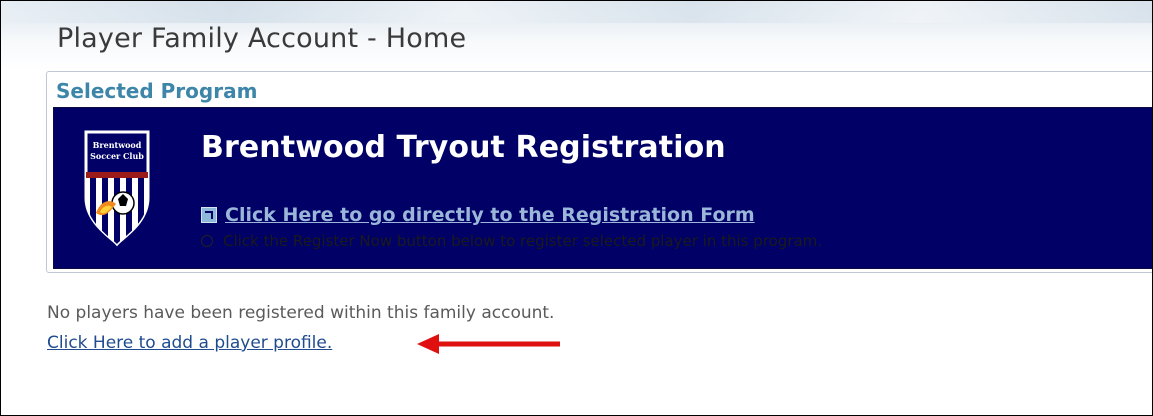 The height and width of the screenshot is (416, 1153). Describe the element at coordinates (117, 145) in the screenshot. I see `svg-text: Brentwood` at that location.